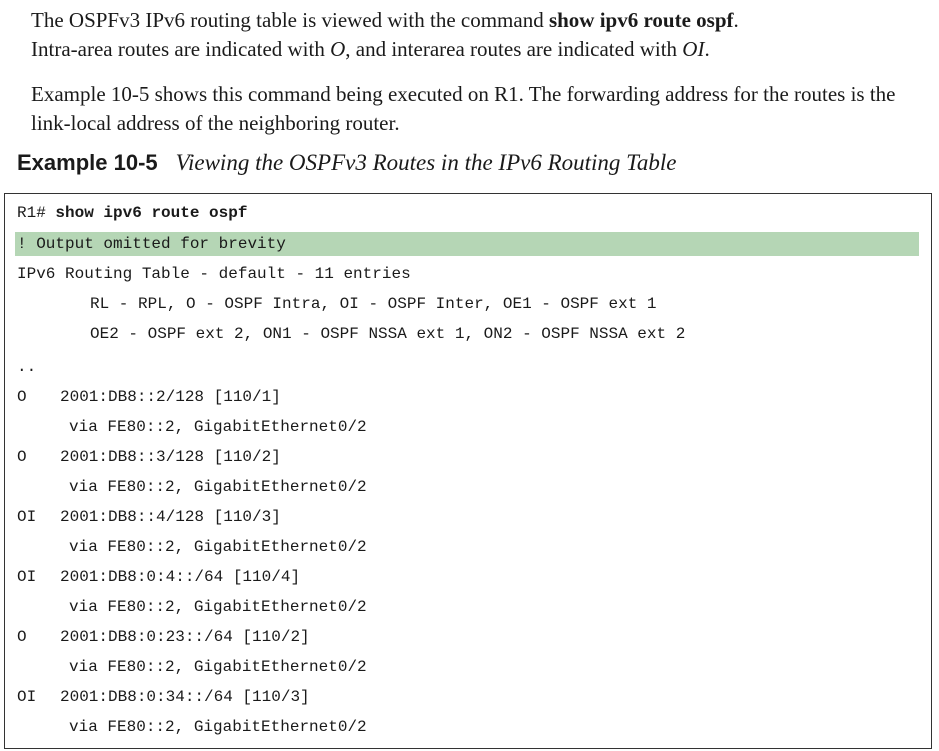 This screenshot has height=751, width=939. I want to click on route-prefix: 2001:DB8::3/128 [110/2], so click(170, 457).